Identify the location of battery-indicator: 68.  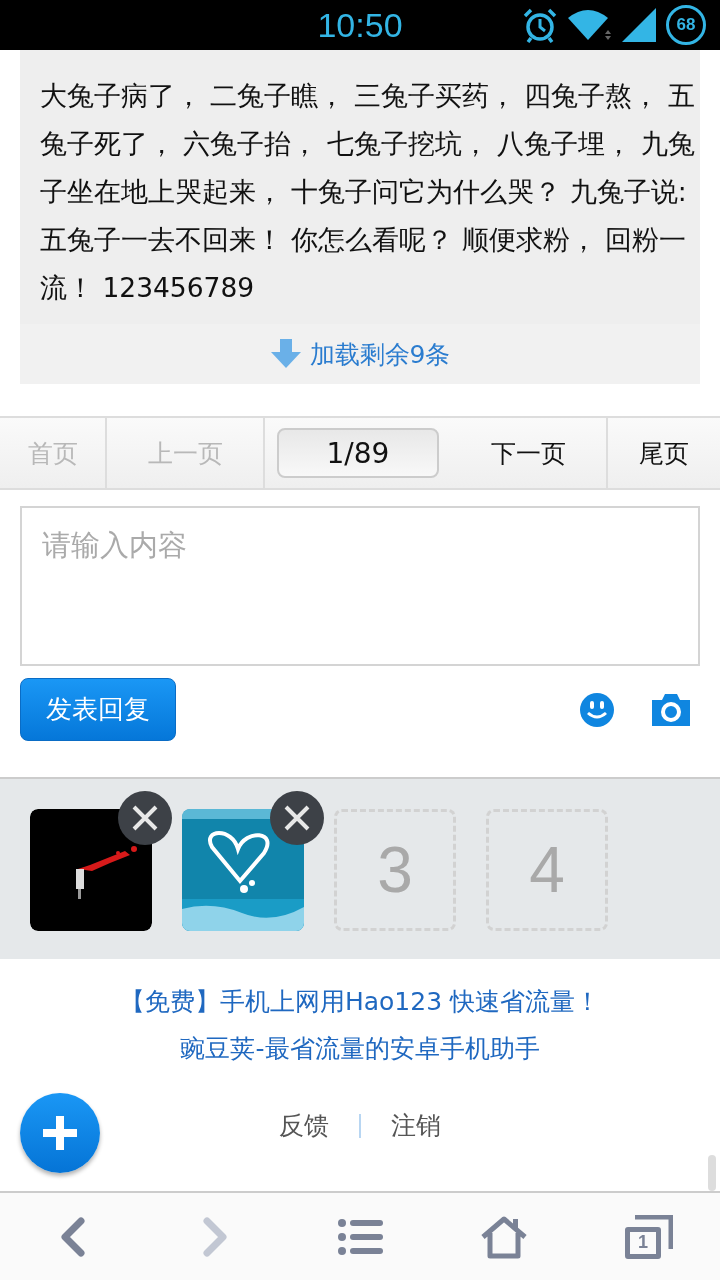
(686, 25).